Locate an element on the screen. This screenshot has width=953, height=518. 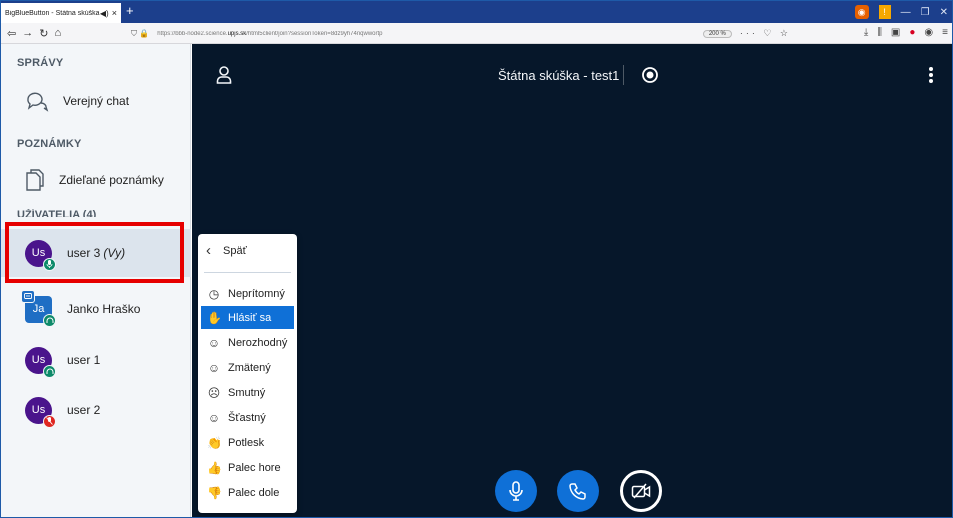
user-name: user 1 is located at coordinates (84, 360).